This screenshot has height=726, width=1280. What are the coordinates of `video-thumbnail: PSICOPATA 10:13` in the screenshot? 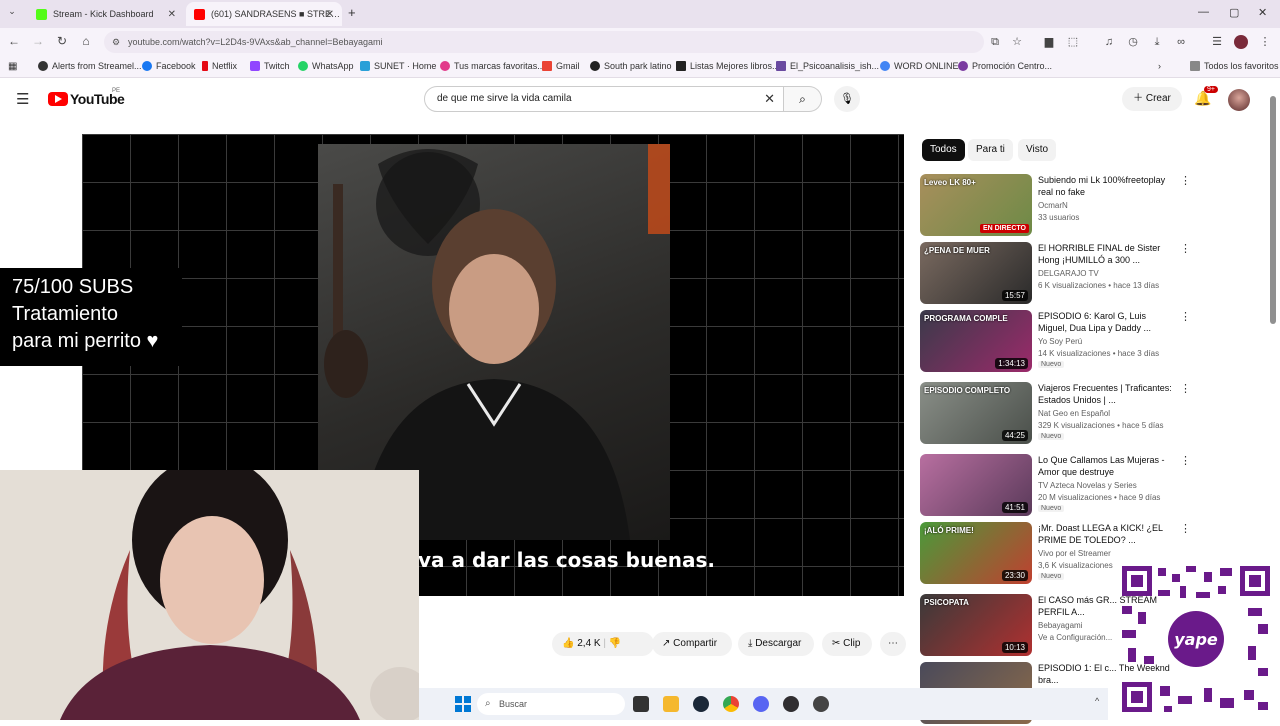 It's located at (976, 625).